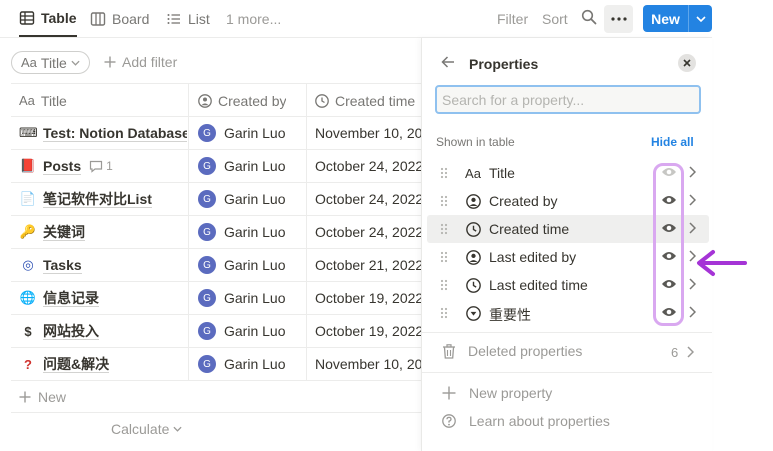  What do you see at coordinates (71, 298) in the screenshot?
I see `row-title: 信息记录` at bounding box center [71, 298].